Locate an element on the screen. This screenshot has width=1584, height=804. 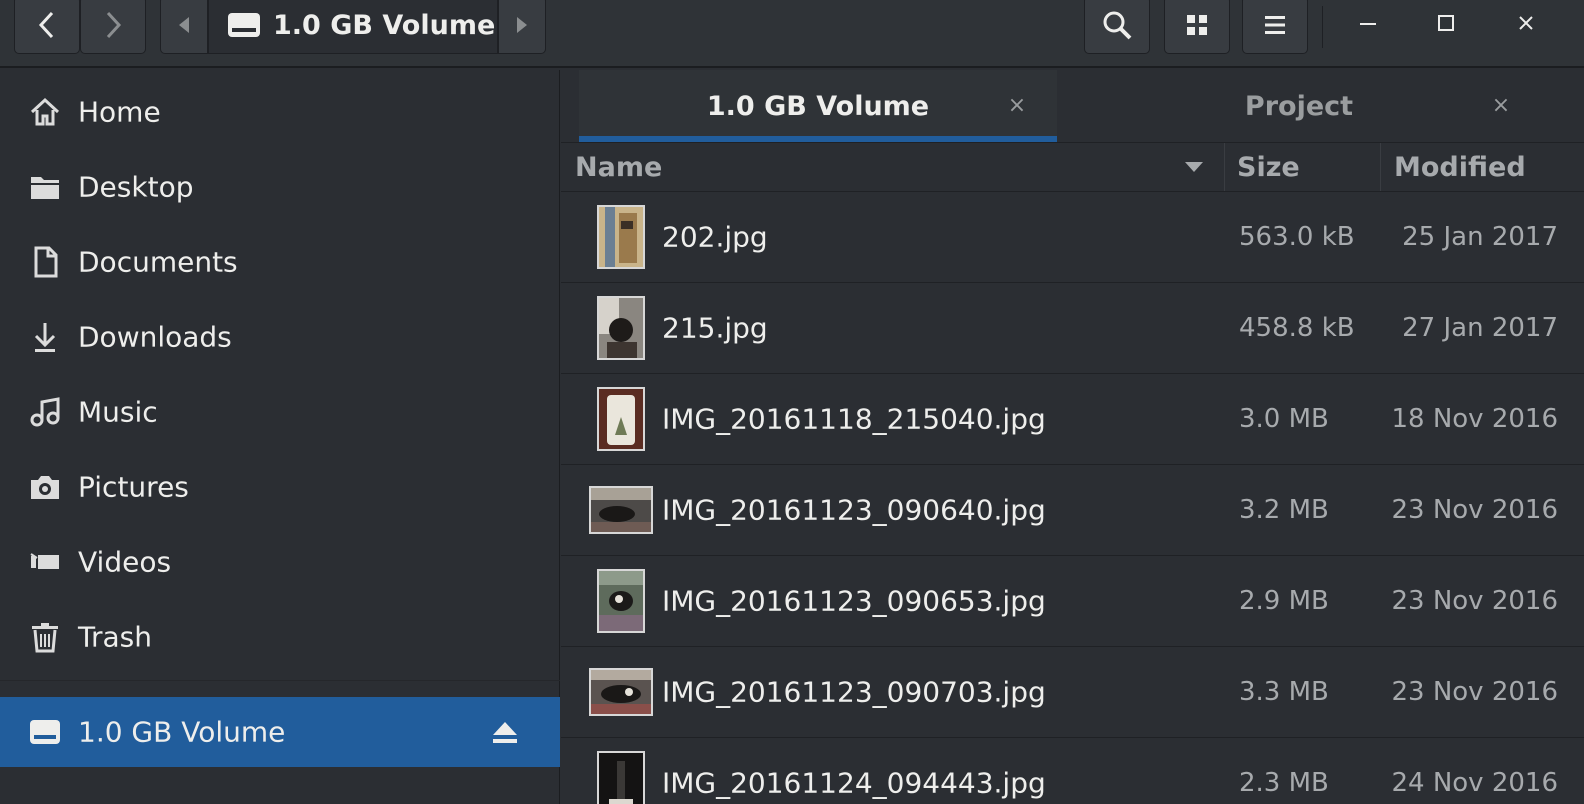
file-name: IMG_20161123_090640.jpg is located at coordinates (854, 510).